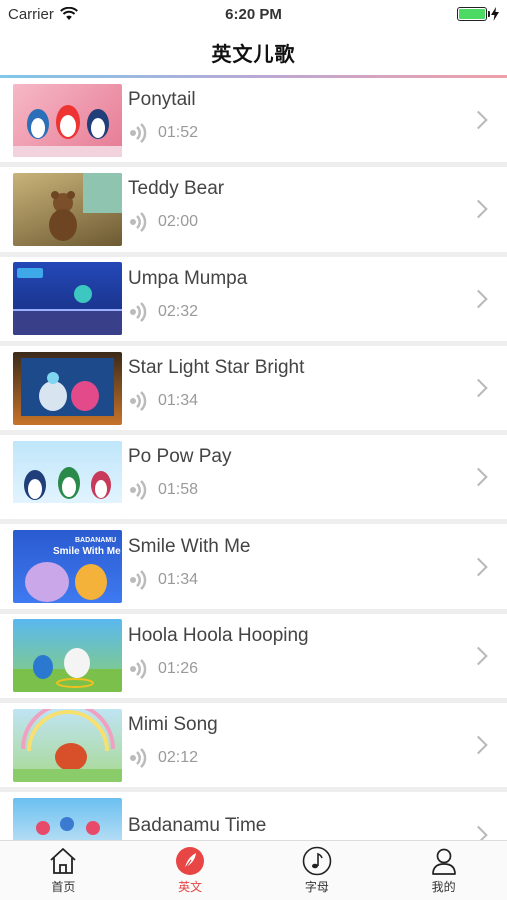  Describe the element at coordinates (180, 457) in the screenshot. I see `song-title: Po Pow Pay` at that location.